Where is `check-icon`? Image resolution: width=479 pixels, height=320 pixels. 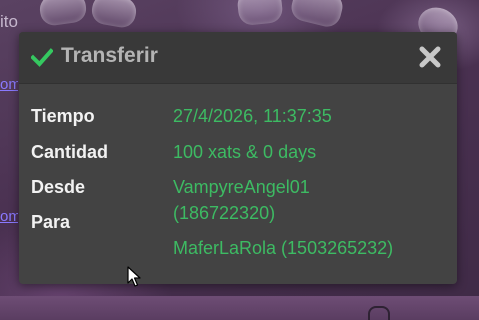 check-icon is located at coordinates (42, 57).